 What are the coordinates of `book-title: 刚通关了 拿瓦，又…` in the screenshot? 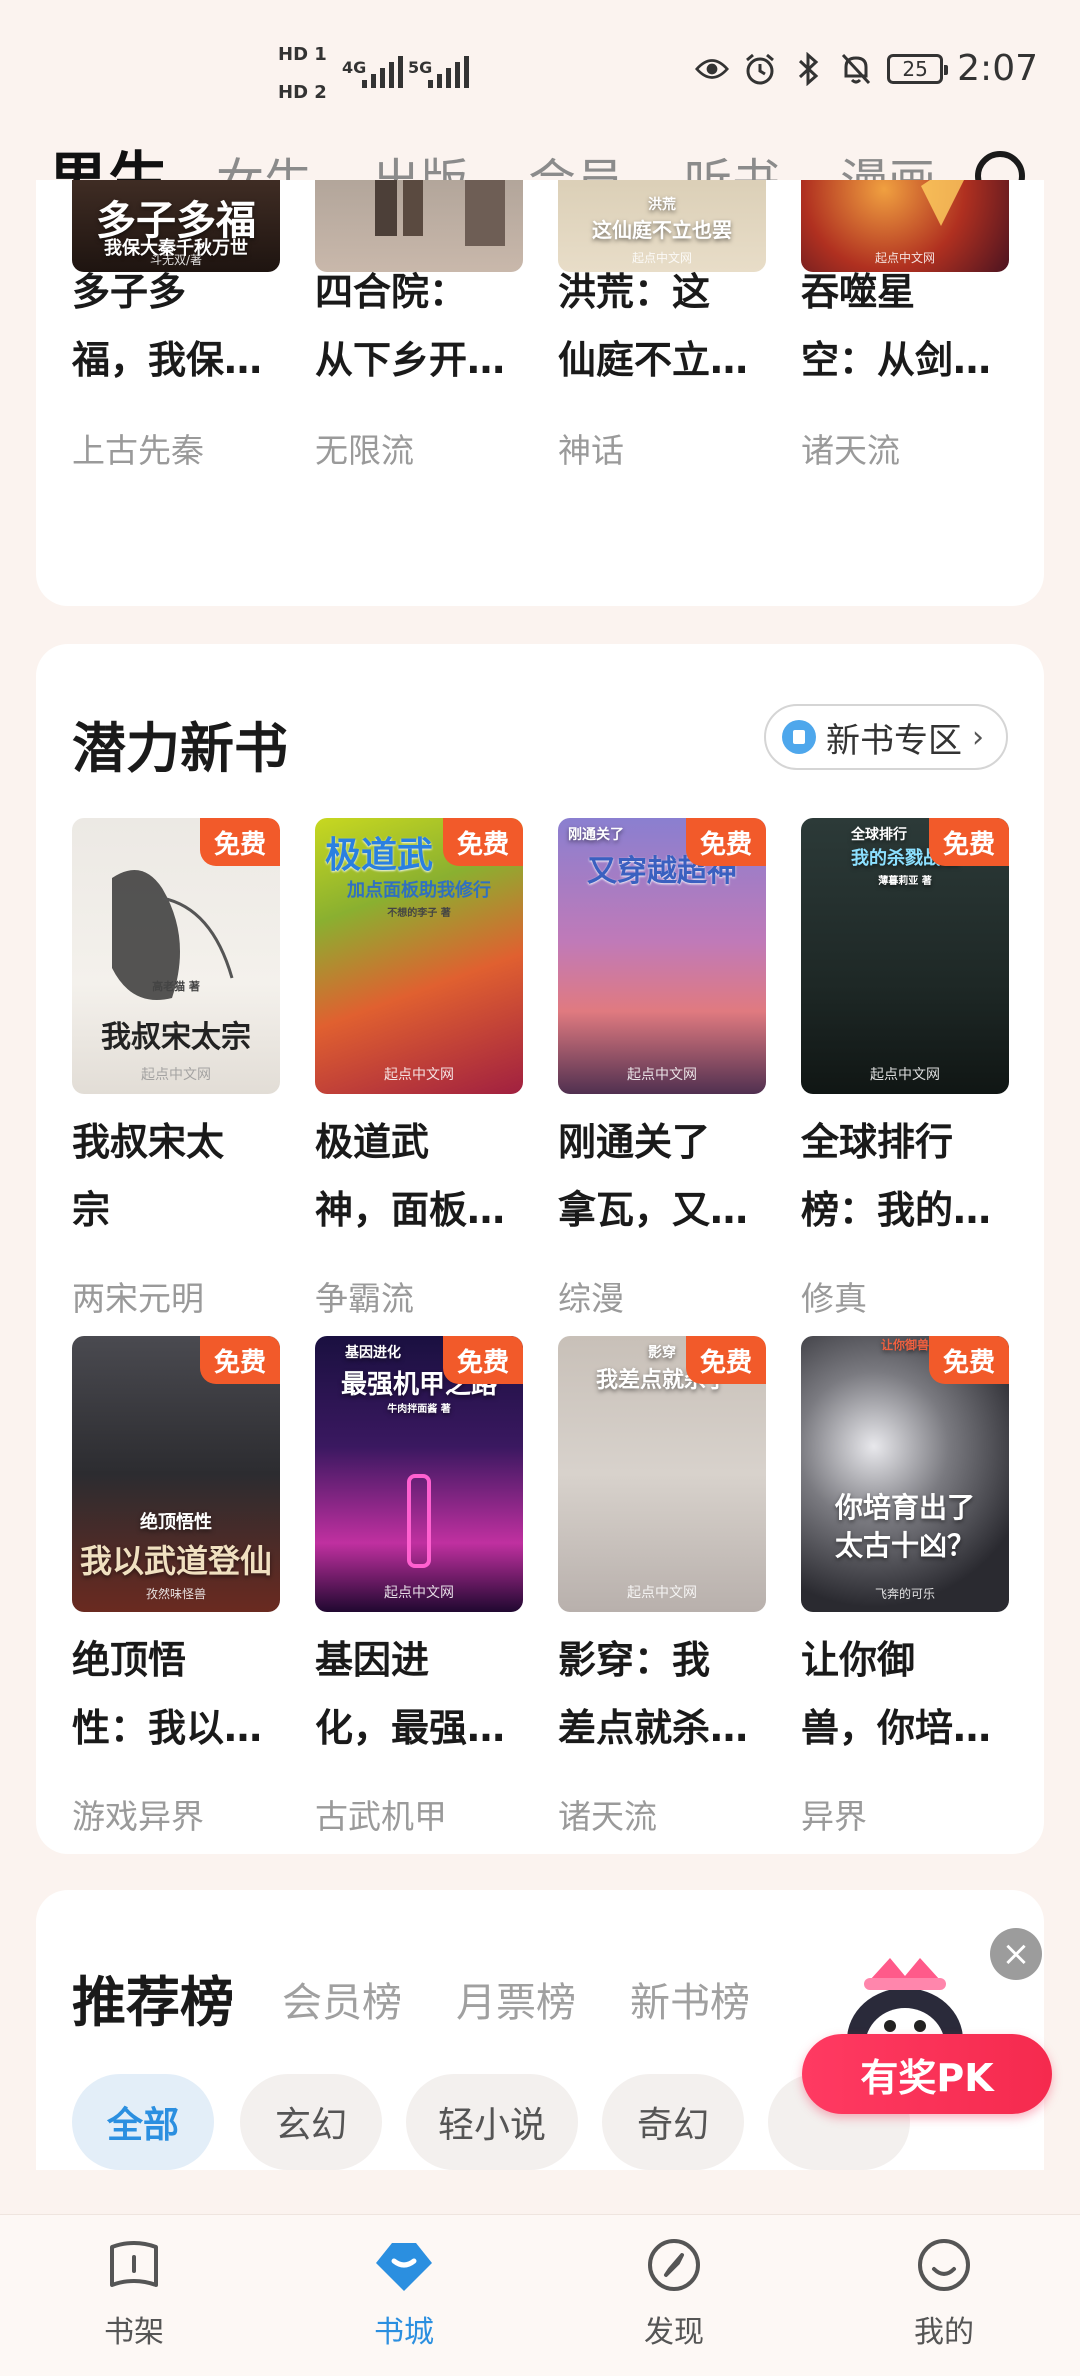 It's located at (653, 1176).